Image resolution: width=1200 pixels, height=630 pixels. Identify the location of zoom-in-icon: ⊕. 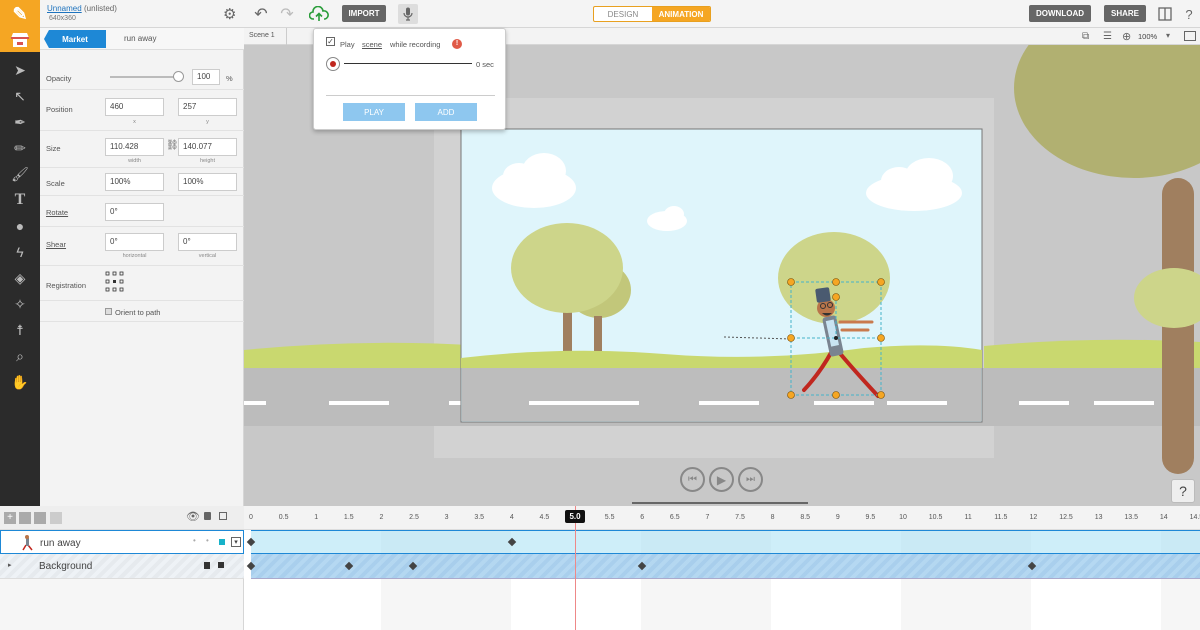
(1126, 36).